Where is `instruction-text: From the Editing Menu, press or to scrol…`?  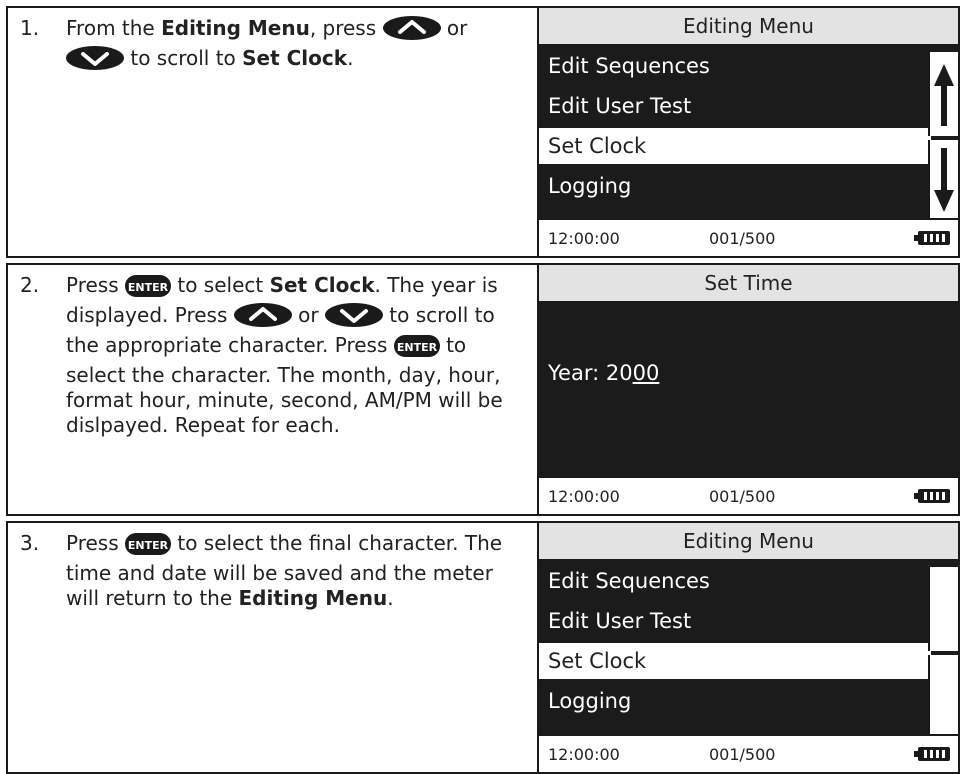 instruction-text: From the Editing Menu, press or to scrol… is located at coordinates (298, 46).